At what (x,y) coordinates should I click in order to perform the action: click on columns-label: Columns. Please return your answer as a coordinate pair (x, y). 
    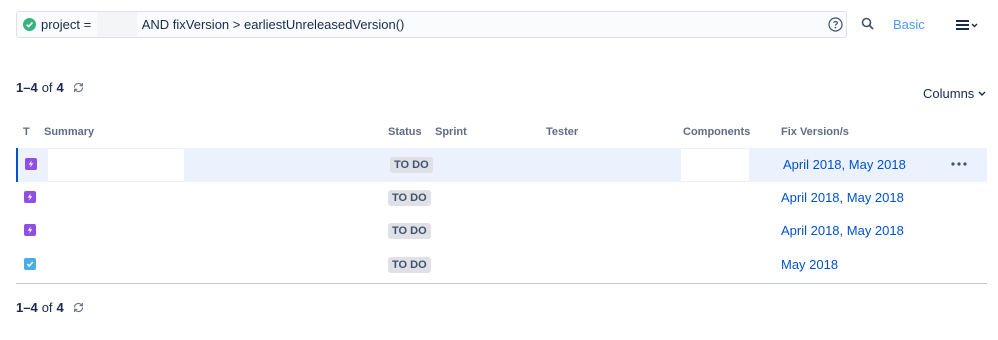
    Looking at the image, I should click on (949, 93).